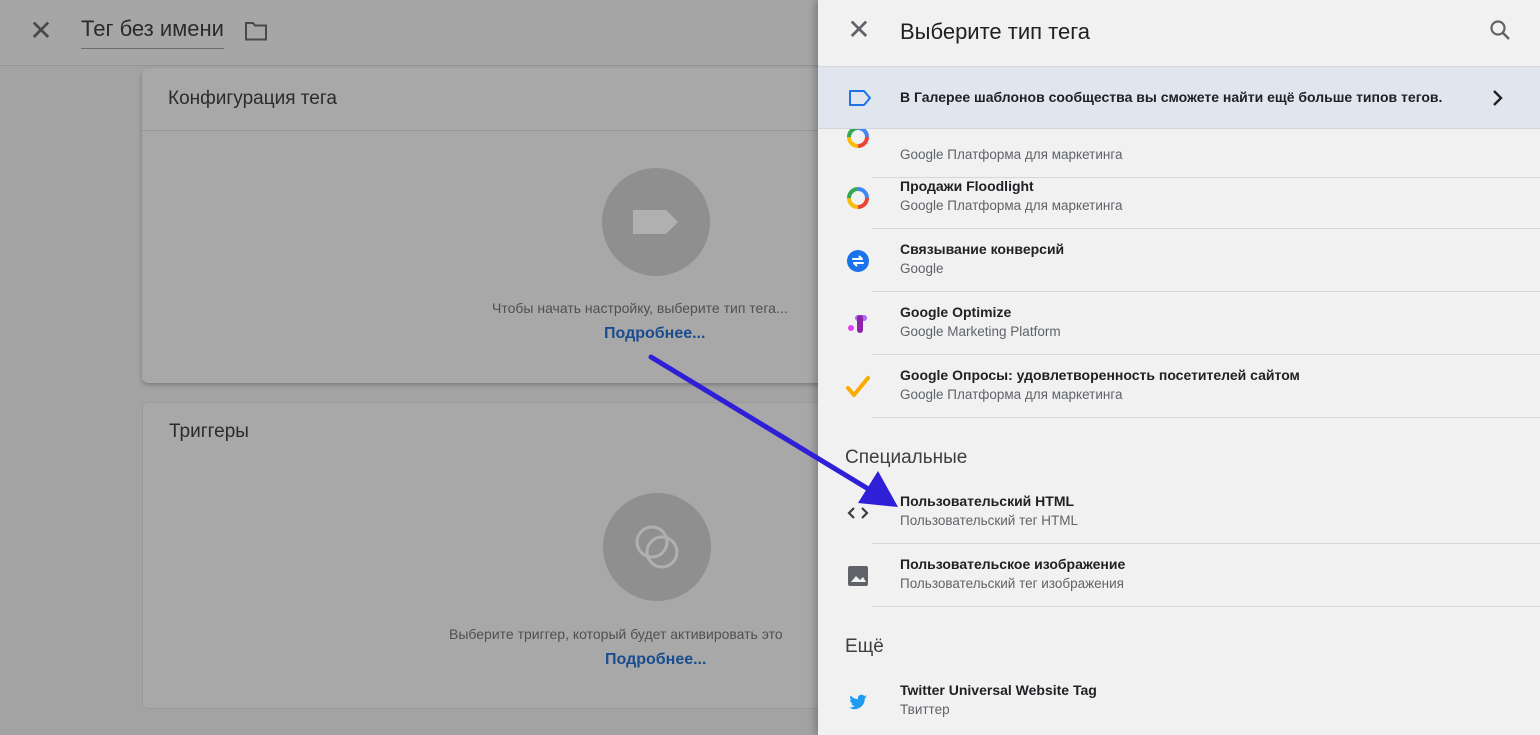 The width and height of the screenshot is (1540, 735). What do you see at coordinates (864, 646) in the screenshot?
I see `section-heading-more: Ещё` at bounding box center [864, 646].